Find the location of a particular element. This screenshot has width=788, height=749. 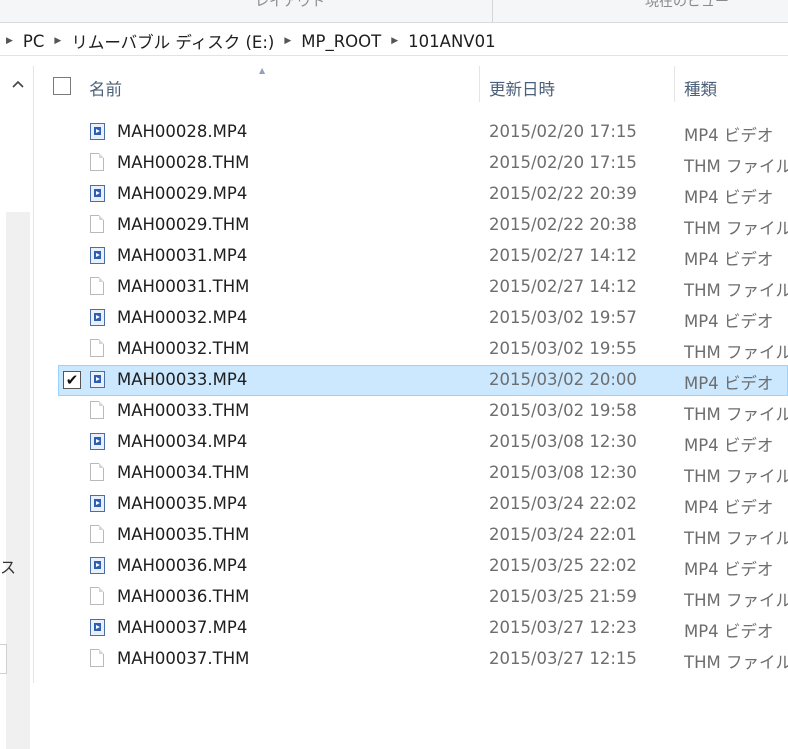

file-row: MAH00036.THM 2015/03/25 21:59 THM ファイル is located at coordinates (410, 597).